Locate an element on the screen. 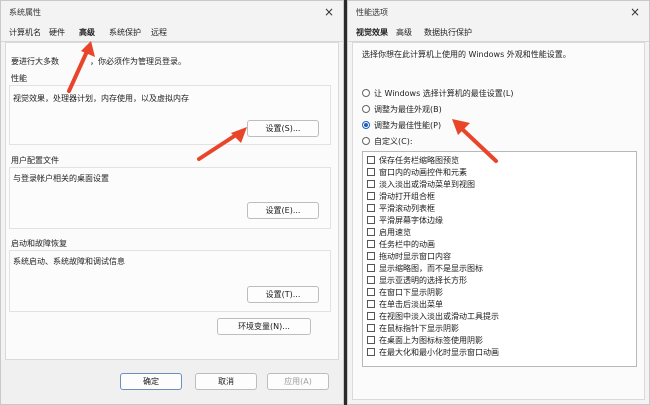  ok-button: 确定 is located at coordinates (151, 381).